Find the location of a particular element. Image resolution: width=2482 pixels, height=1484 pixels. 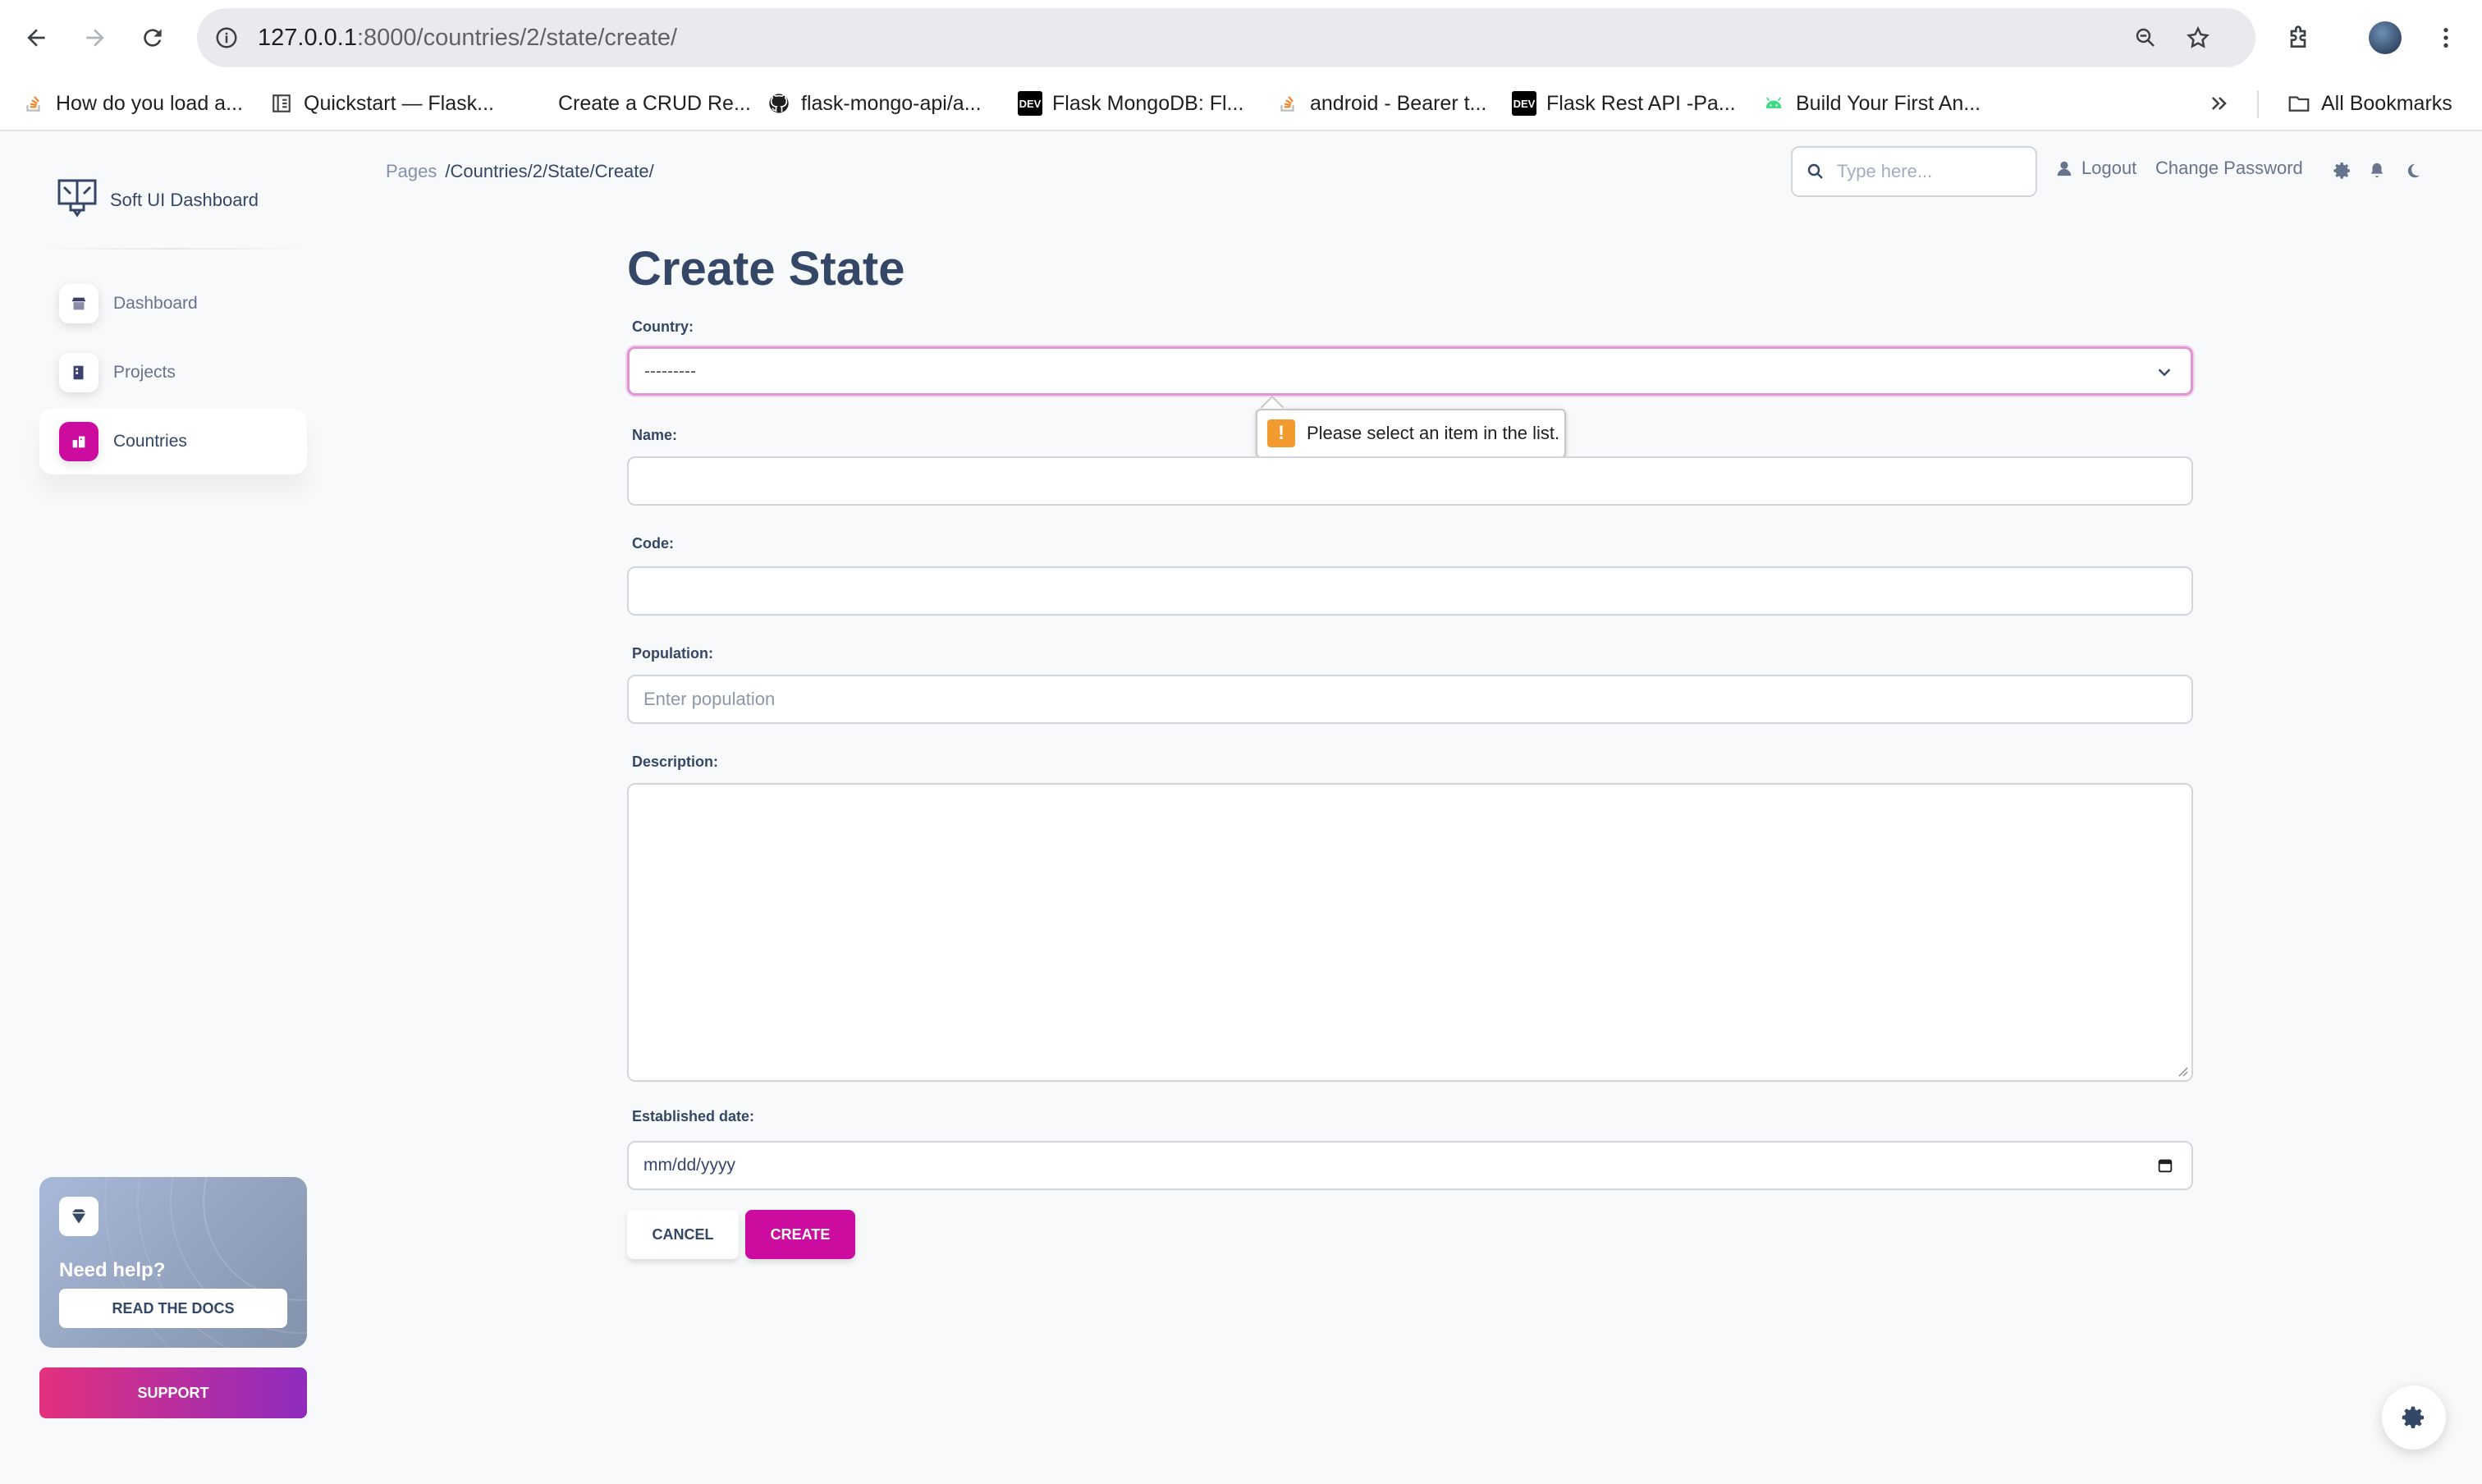

sidebar-divider is located at coordinates (173, 249).